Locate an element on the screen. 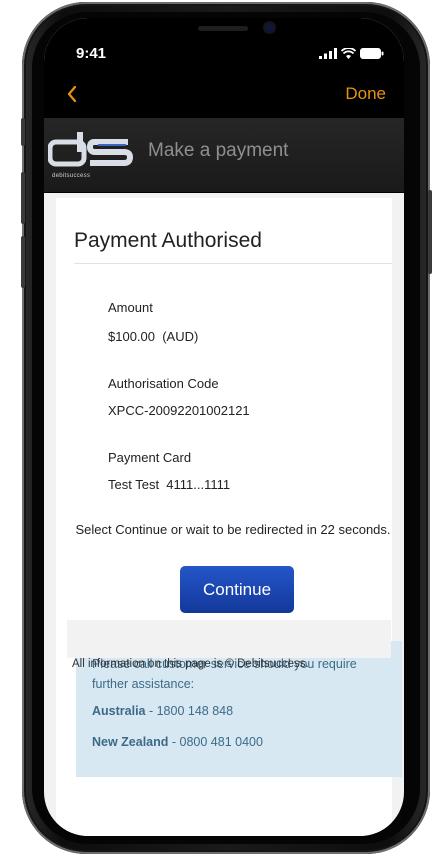  help-new-zealand: New Zealand - 0800 481 0400 is located at coordinates (177, 742).